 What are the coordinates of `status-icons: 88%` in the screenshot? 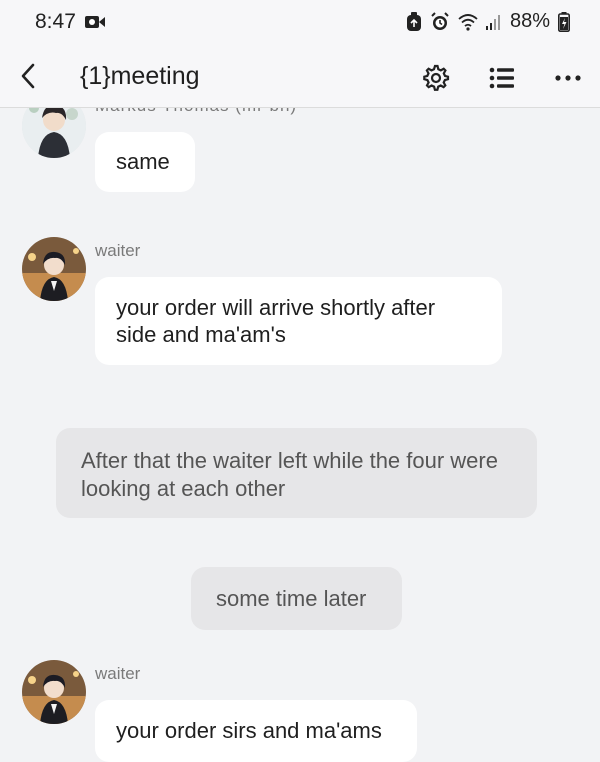 It's located at (488, 21).